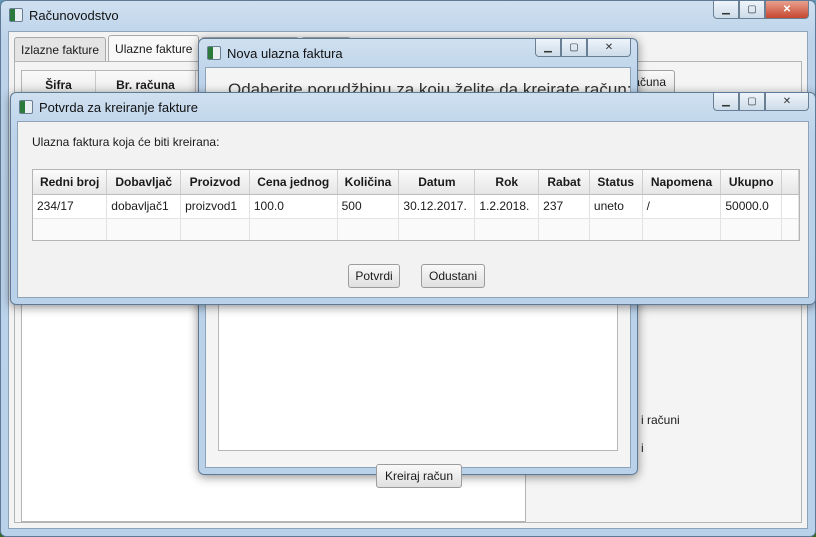 The height and width of the screenshot is (537, 816). What do you see at coordinates (507, 206) in the screenshot?
I see `cell-rok: 1.2.2018.` at bounding box center [507, 206].